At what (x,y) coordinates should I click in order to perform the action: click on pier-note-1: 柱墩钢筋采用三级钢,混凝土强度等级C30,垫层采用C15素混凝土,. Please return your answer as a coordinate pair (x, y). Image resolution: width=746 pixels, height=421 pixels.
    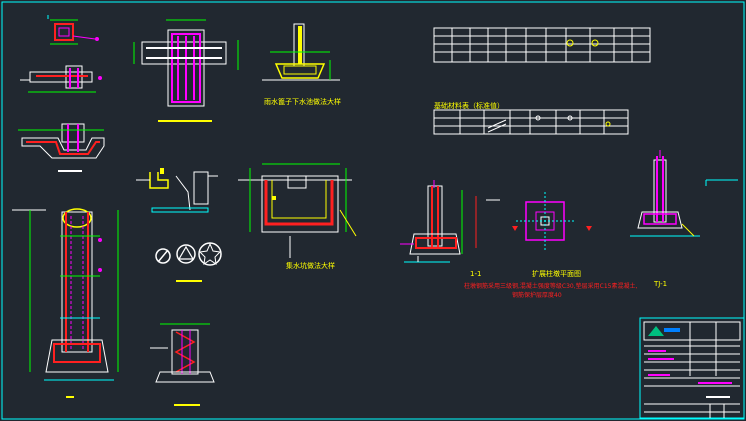
    Looking at the image, I should click on (550, 286).